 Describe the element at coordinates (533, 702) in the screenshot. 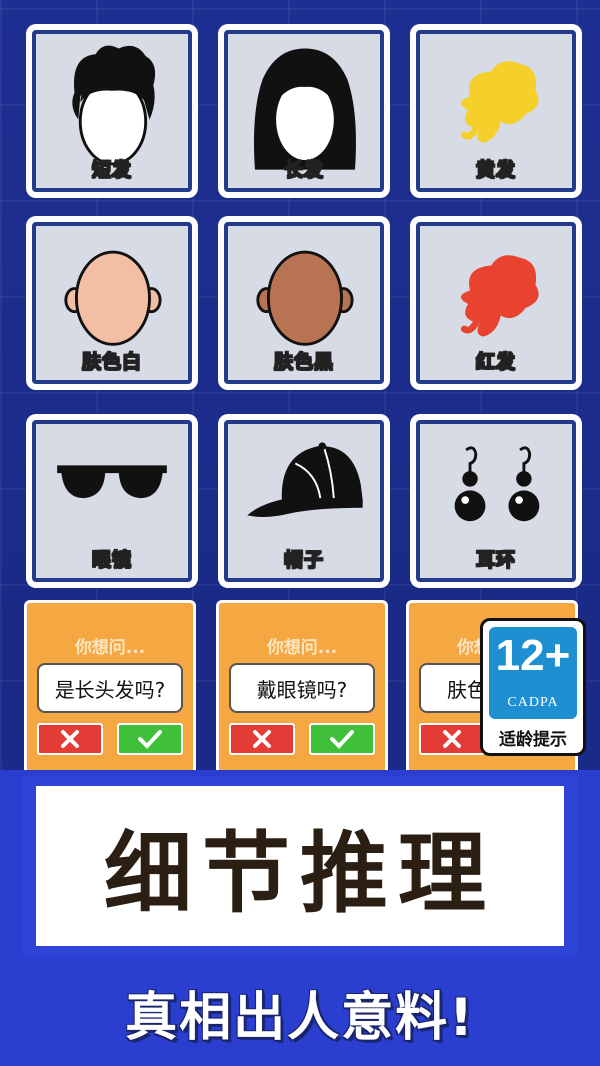

I see `age-rating-org: CADPA` at that location.